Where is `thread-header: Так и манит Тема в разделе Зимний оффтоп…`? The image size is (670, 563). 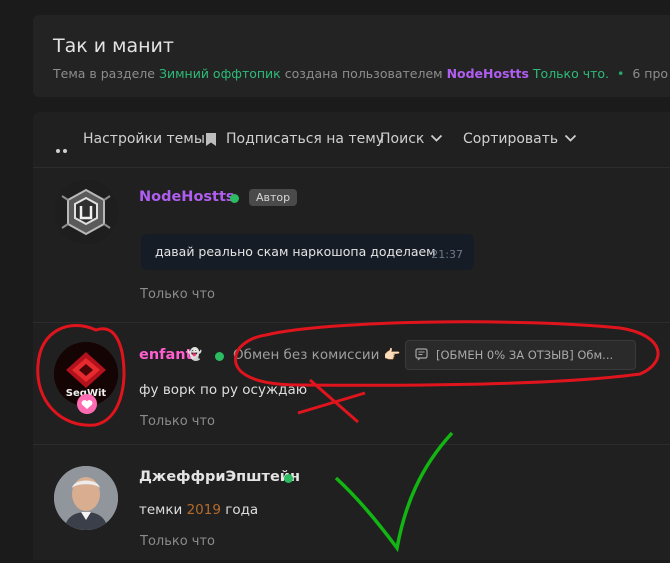 thread-header: Так и манит Тема в разделе Зимний оффтоп… is located at coordinates (351, 56).